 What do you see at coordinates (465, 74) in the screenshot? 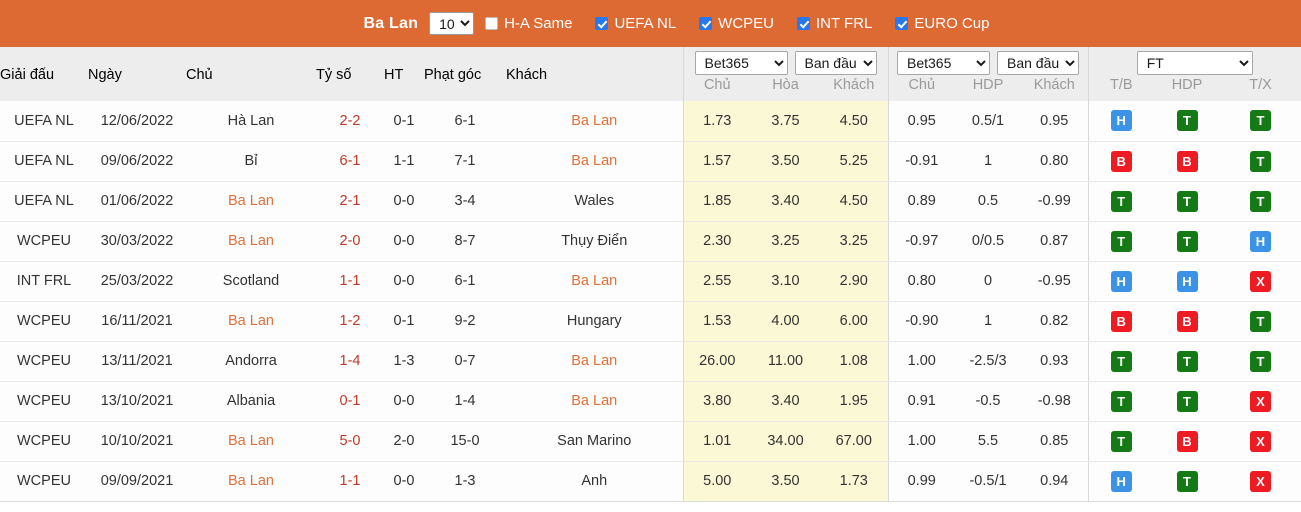
I see `col-header-corner: Phạt góc` at bounding box center [465, 74].